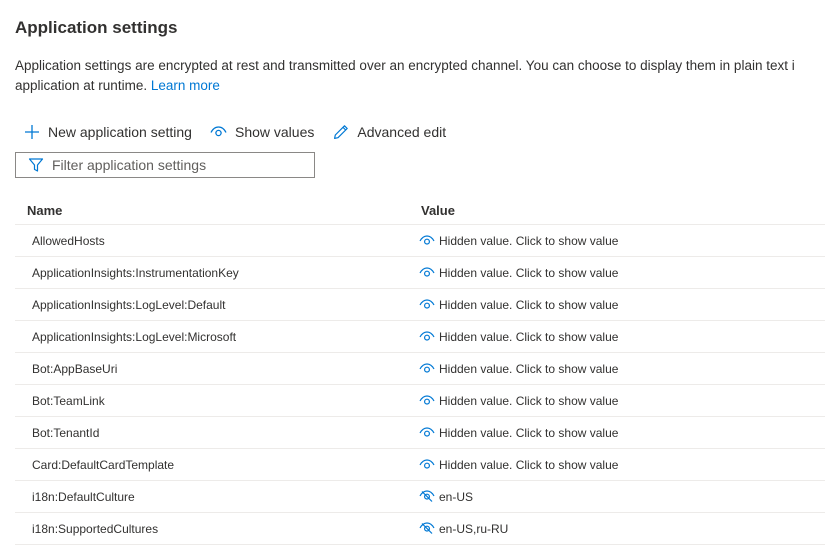 Image resolution: width=825 pixels, height=545 pixels. What do you see at coordinates (212, 433) in the screenshot?
I see `setting-name: Bot:TenantId` at bounding box center [212, 433].